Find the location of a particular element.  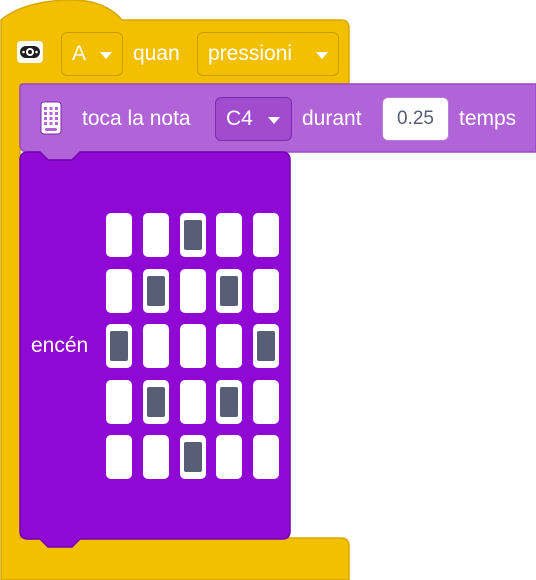

button-dropdown-value: A is located at coordinates (79, 53).